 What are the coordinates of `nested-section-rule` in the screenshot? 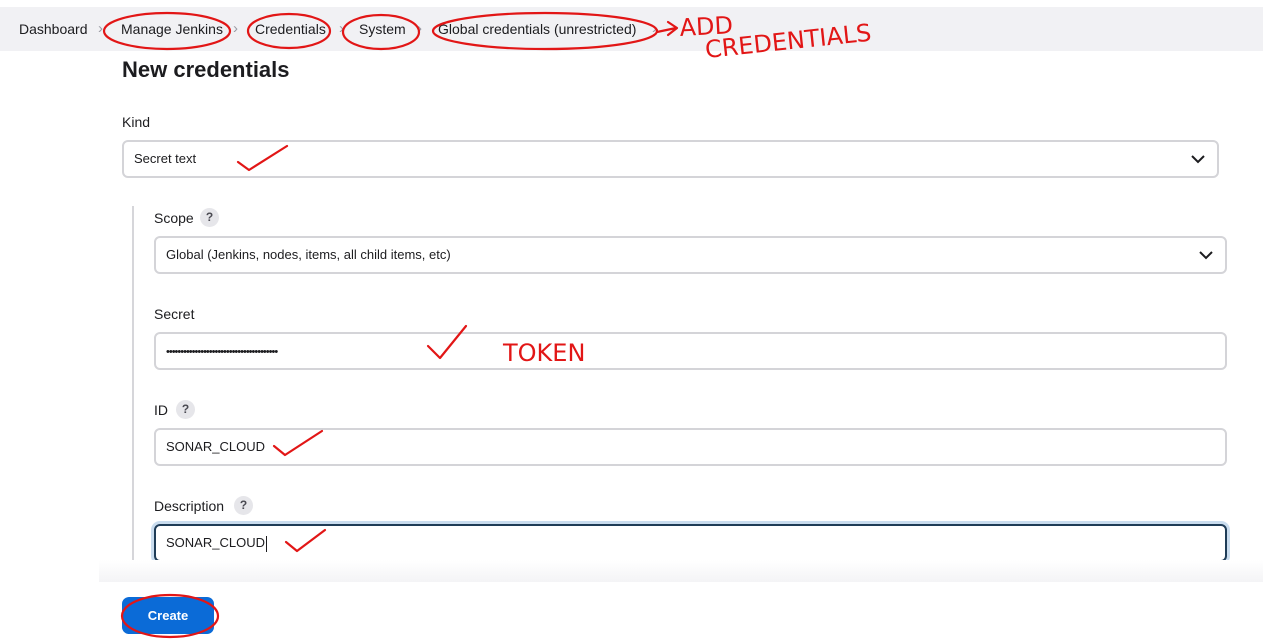 It's located at (133, 383).